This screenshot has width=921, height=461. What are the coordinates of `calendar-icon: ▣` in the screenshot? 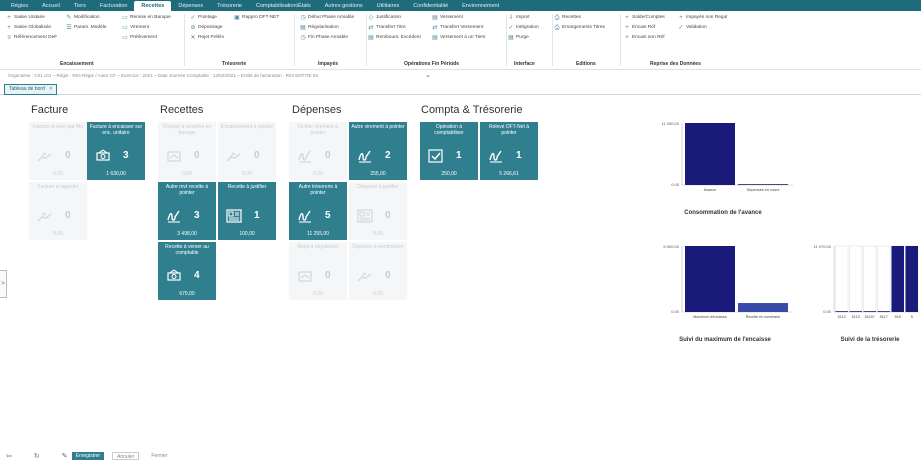 It's located at (237, 17).